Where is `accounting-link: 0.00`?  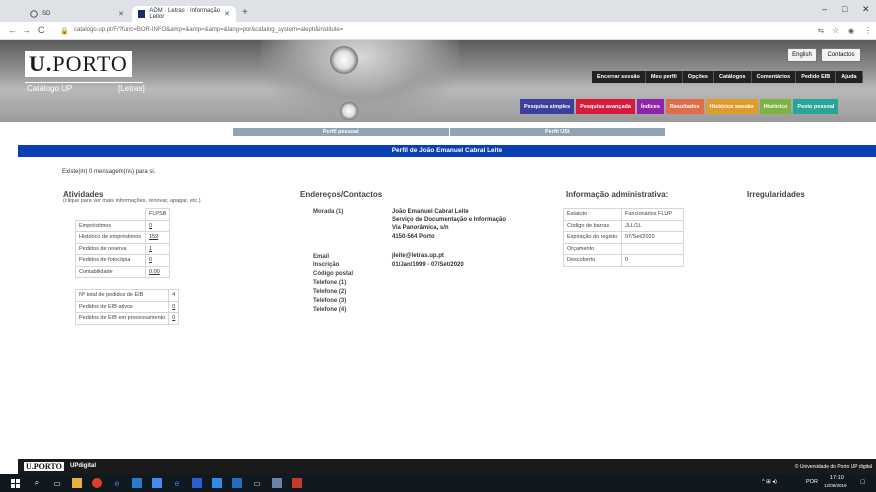 accounting-link: 0.00 is located at coordinates (157, 271).